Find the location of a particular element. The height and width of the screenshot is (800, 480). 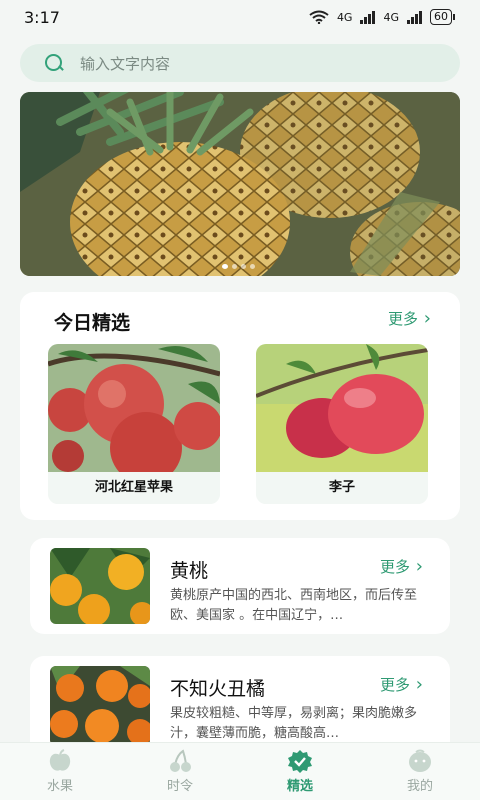

profile-icon is located at coordinates (420, 760).